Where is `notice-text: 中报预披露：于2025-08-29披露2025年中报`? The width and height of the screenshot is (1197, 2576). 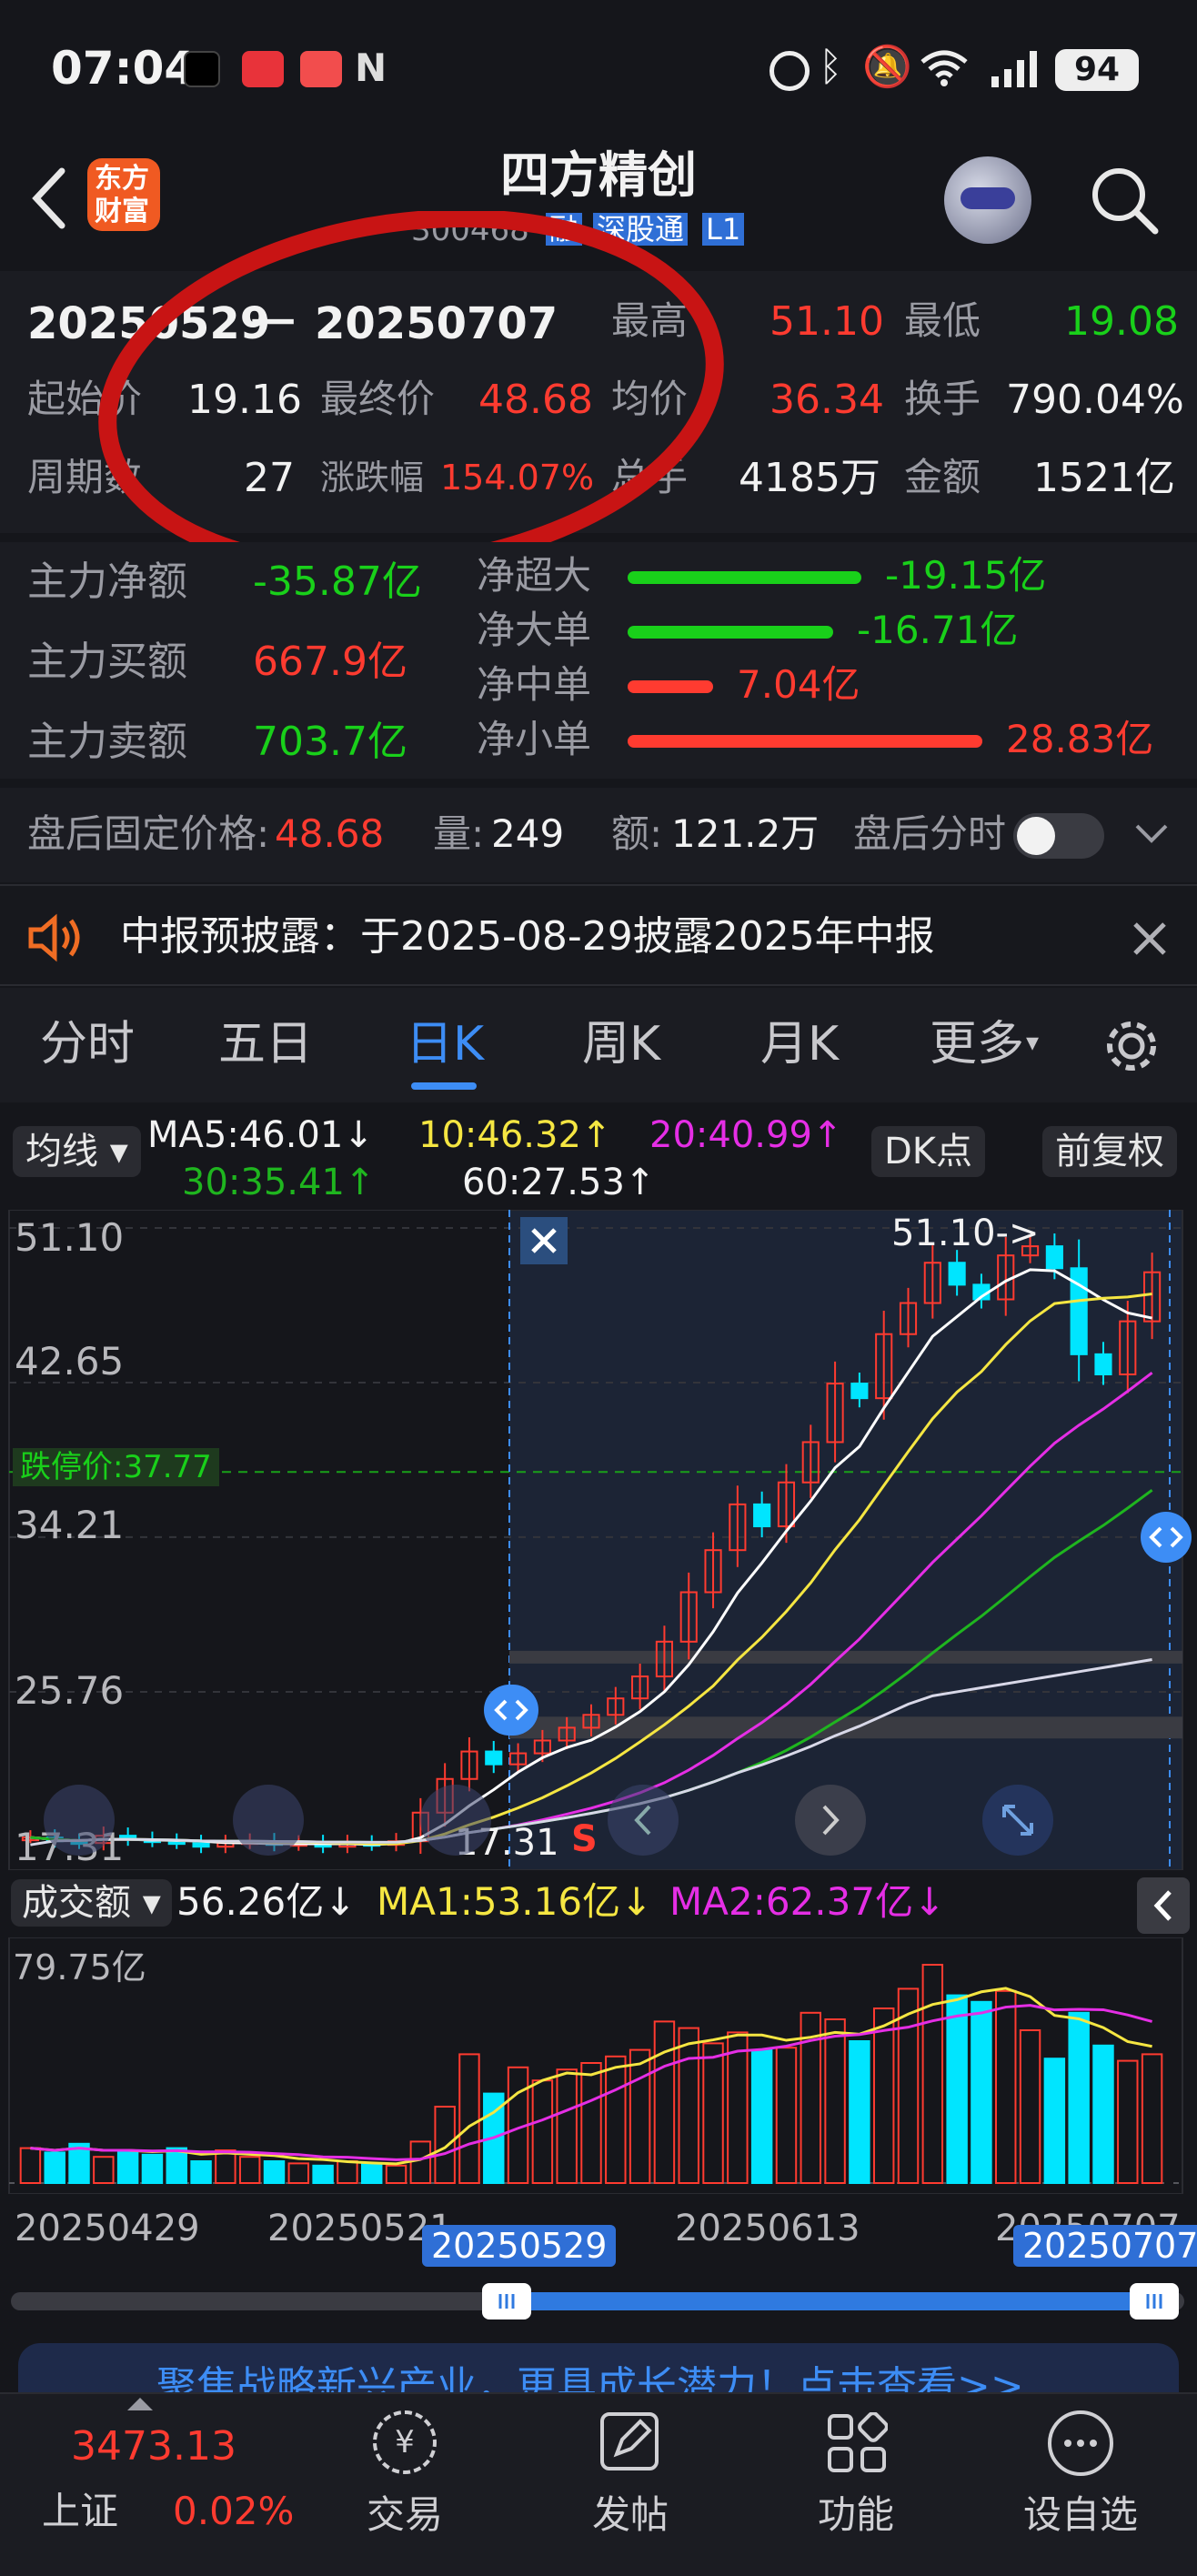
notice-text: 中报预披露：于2025-08-29披露2025年中报 is located at coordinates (527, 936).